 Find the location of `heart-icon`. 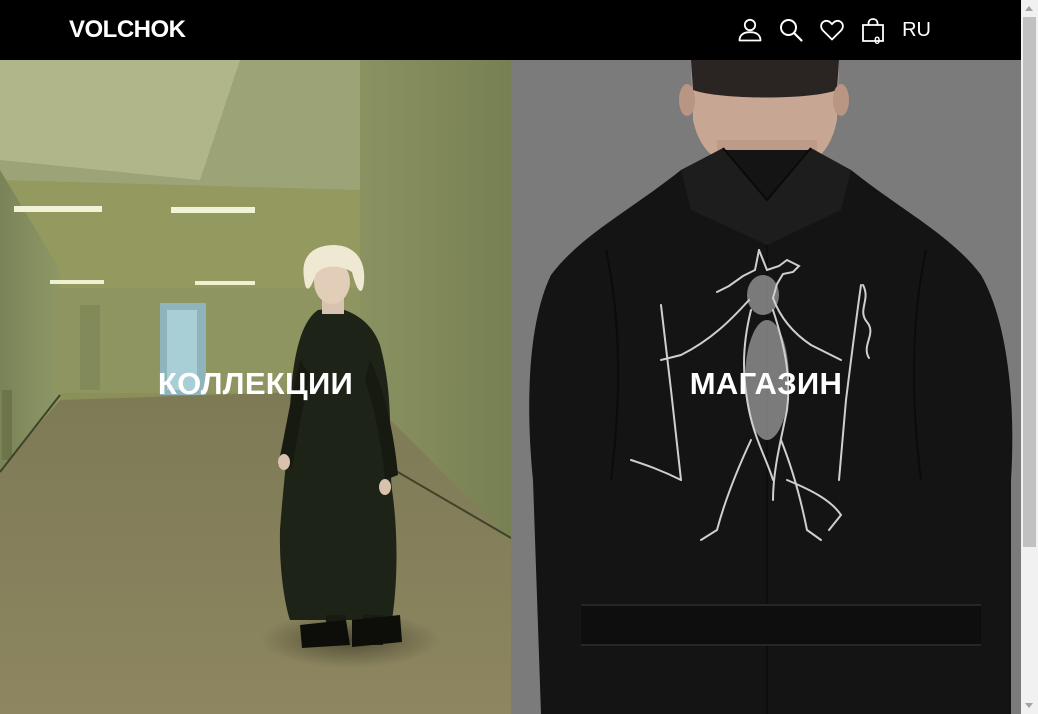

heart-icon is located at coordinates (832, 30).